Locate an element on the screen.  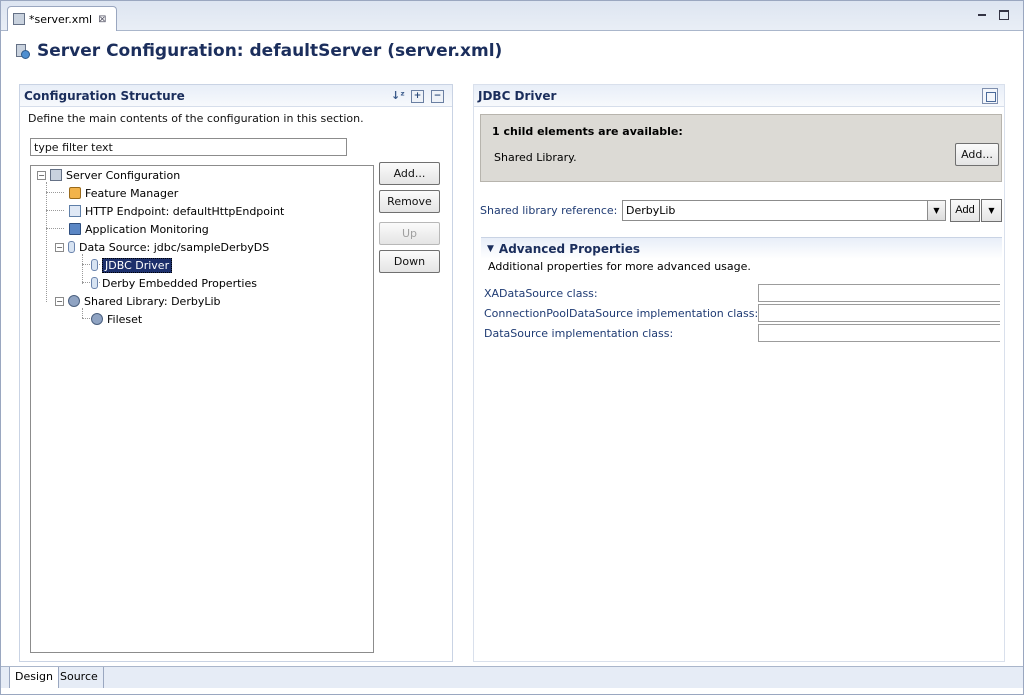
tree-item-label: Fileset is located at coordinates (125, 319).